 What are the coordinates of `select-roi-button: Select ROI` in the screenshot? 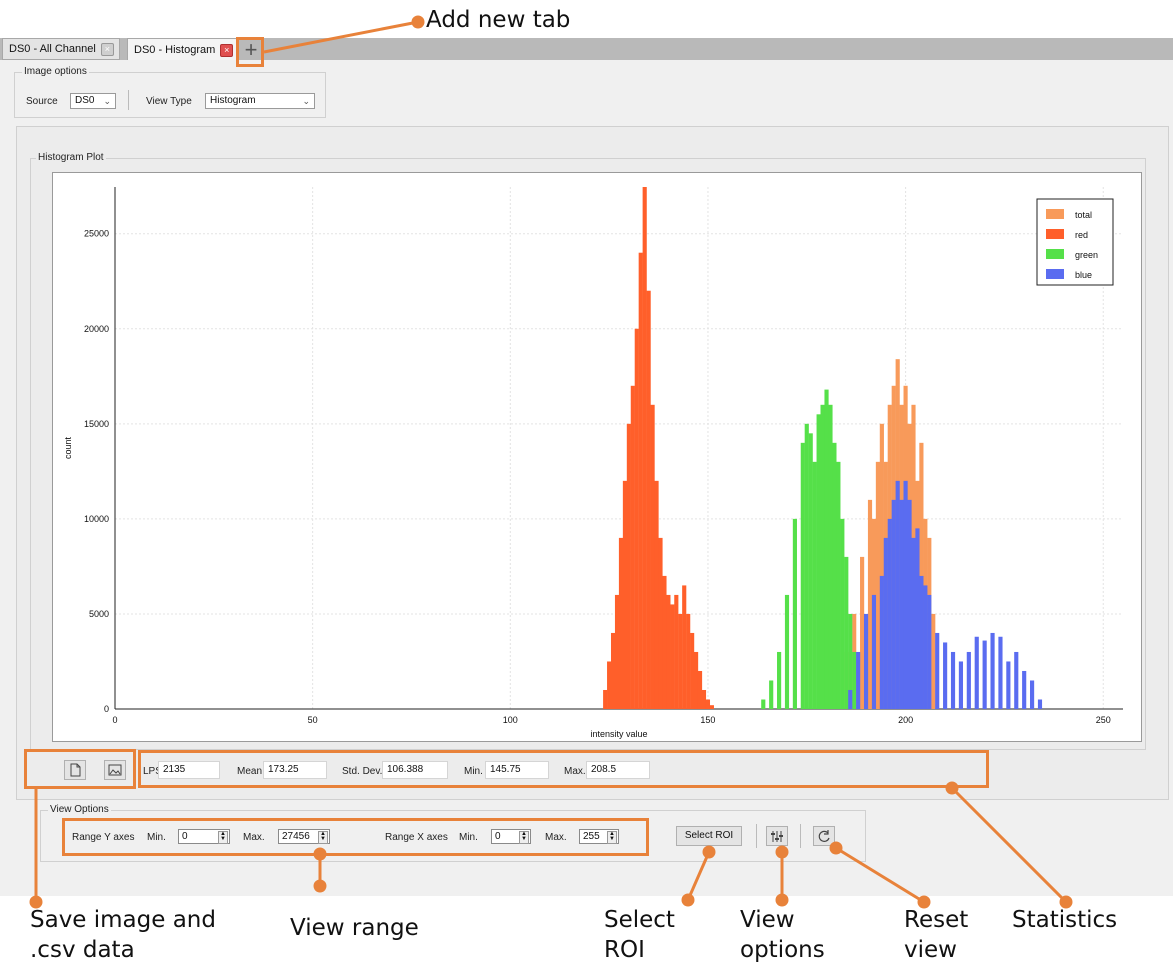 It's located at (709, 836).